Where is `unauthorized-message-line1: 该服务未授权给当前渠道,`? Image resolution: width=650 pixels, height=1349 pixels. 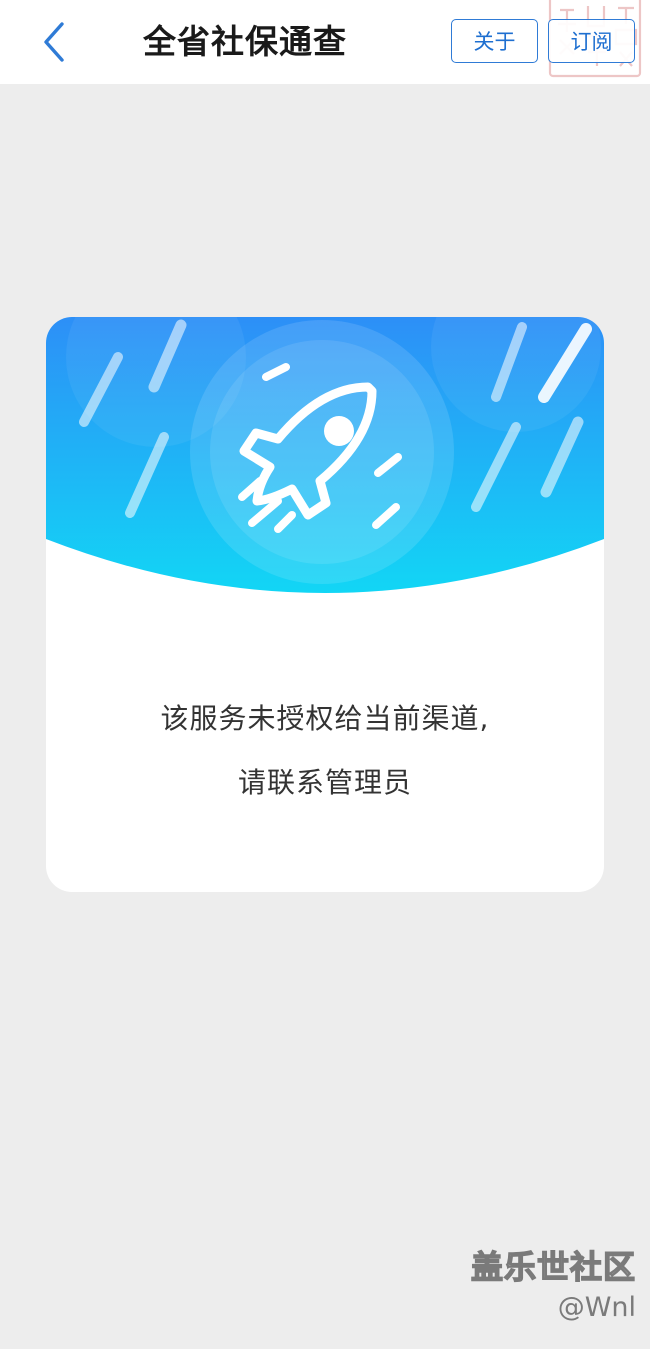
unauthorized-message-line1: 该服务未授权给当前渠道, is located at coordinates (325, 718).